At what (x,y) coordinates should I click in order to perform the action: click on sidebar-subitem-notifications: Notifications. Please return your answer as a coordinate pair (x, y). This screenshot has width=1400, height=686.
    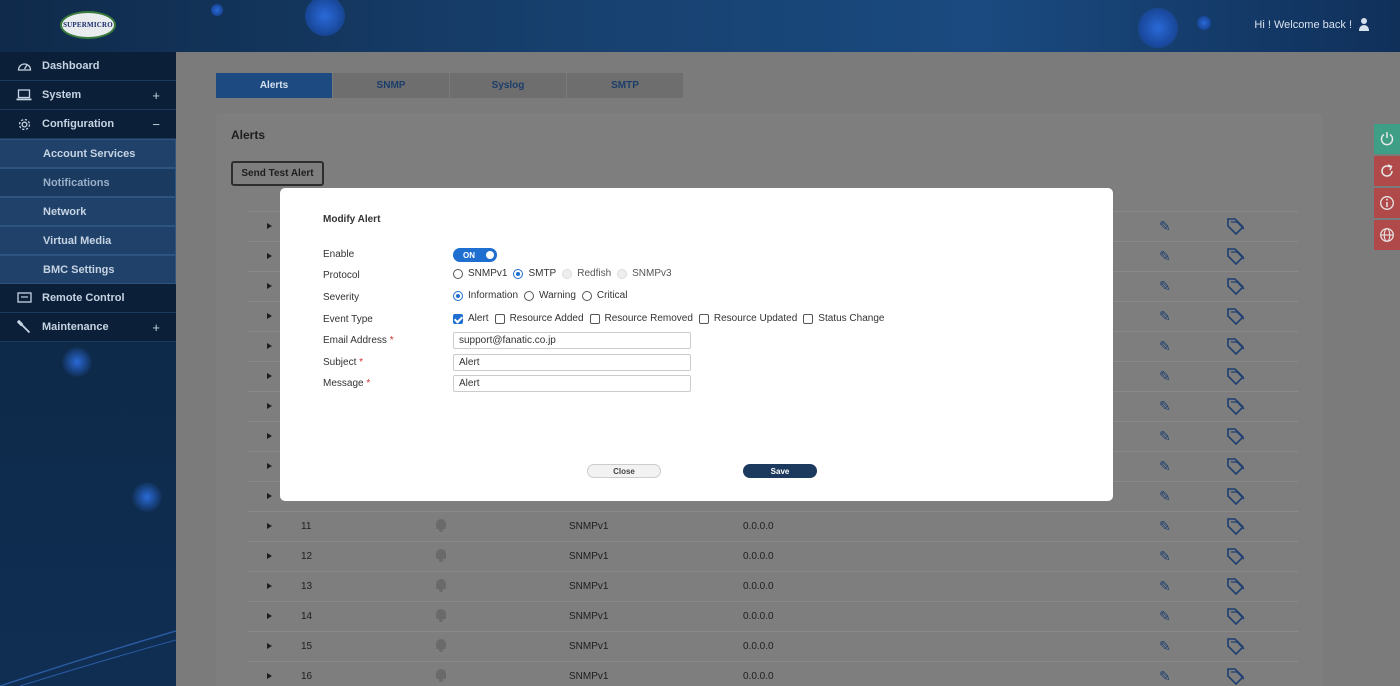
    Looking at the image, I should click on (88, 182).